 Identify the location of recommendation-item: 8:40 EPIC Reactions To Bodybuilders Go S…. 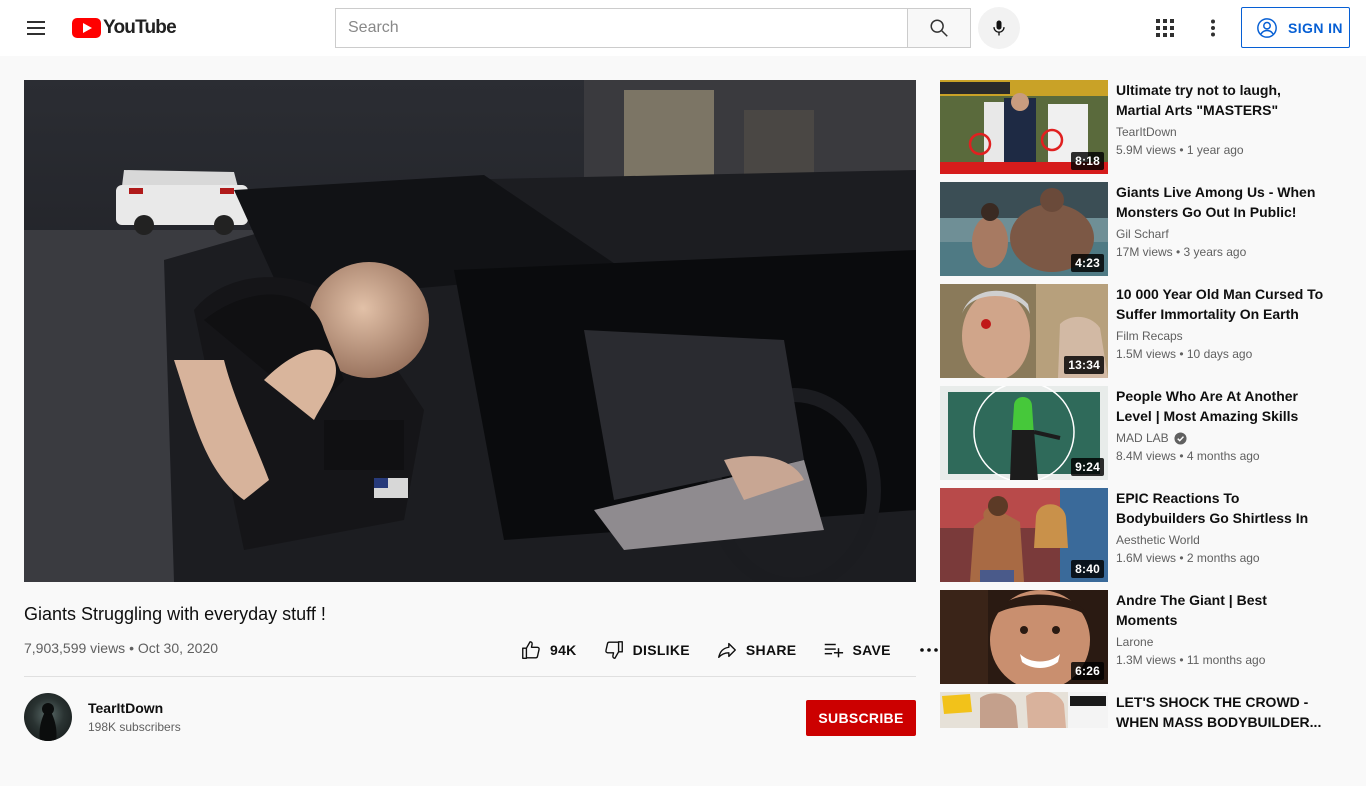
(1140, 535).